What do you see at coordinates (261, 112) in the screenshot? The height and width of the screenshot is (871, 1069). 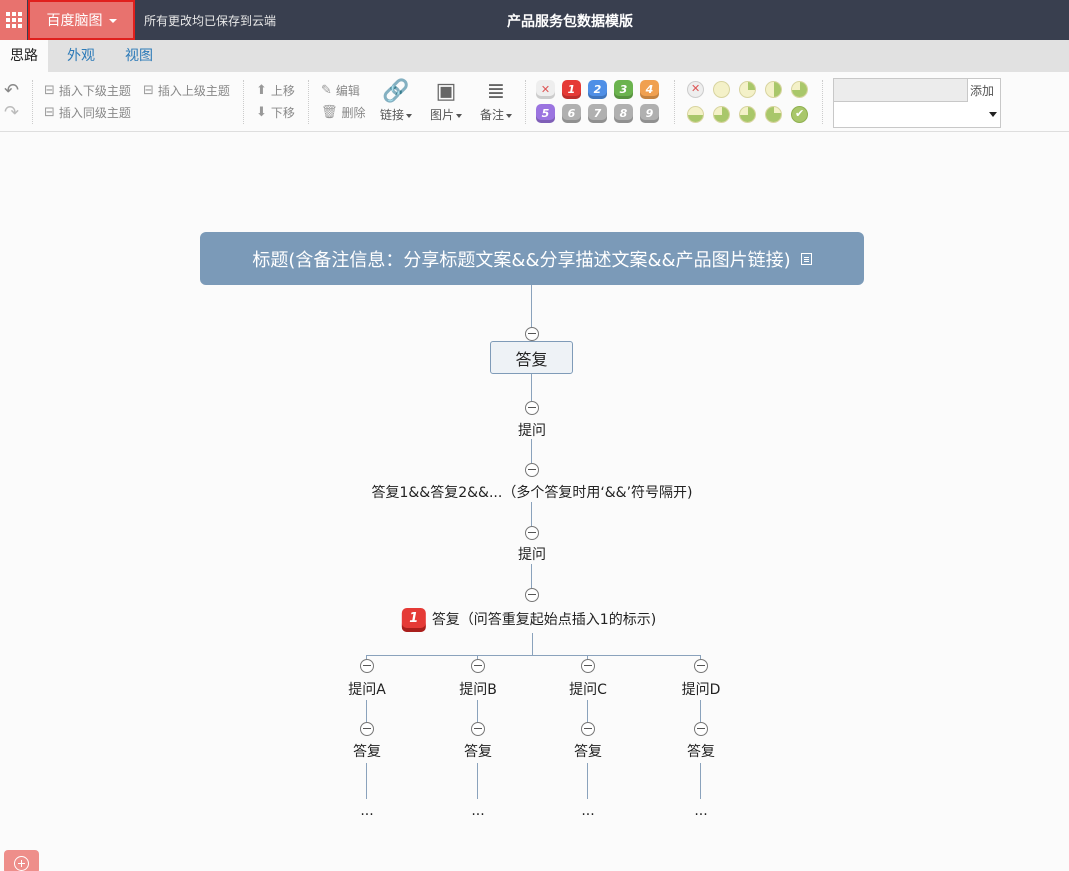 I see `arrow-down-icon: ⬇` at bounding box center [261, 112].